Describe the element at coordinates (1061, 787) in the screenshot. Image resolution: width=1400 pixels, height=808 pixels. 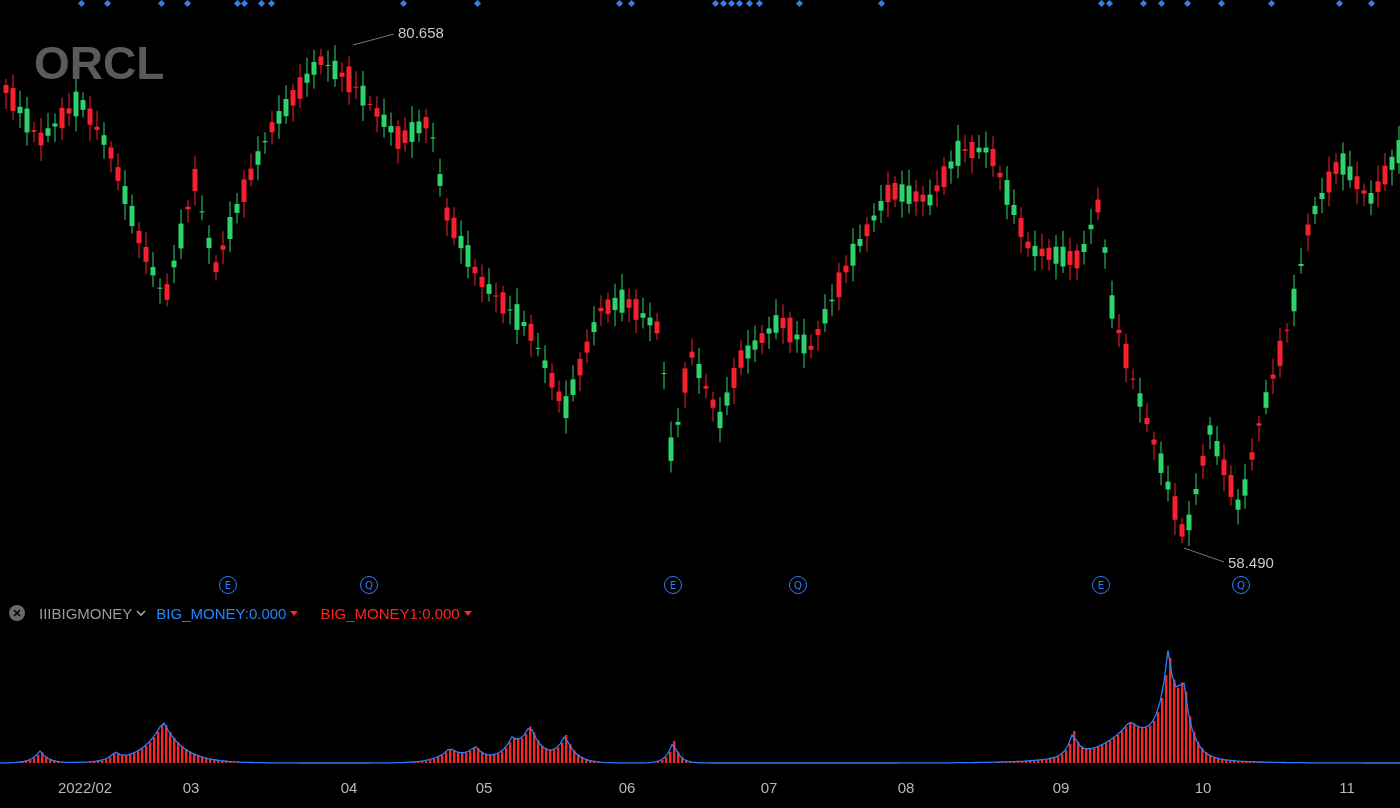
I see `axis-label: 09` at that location.